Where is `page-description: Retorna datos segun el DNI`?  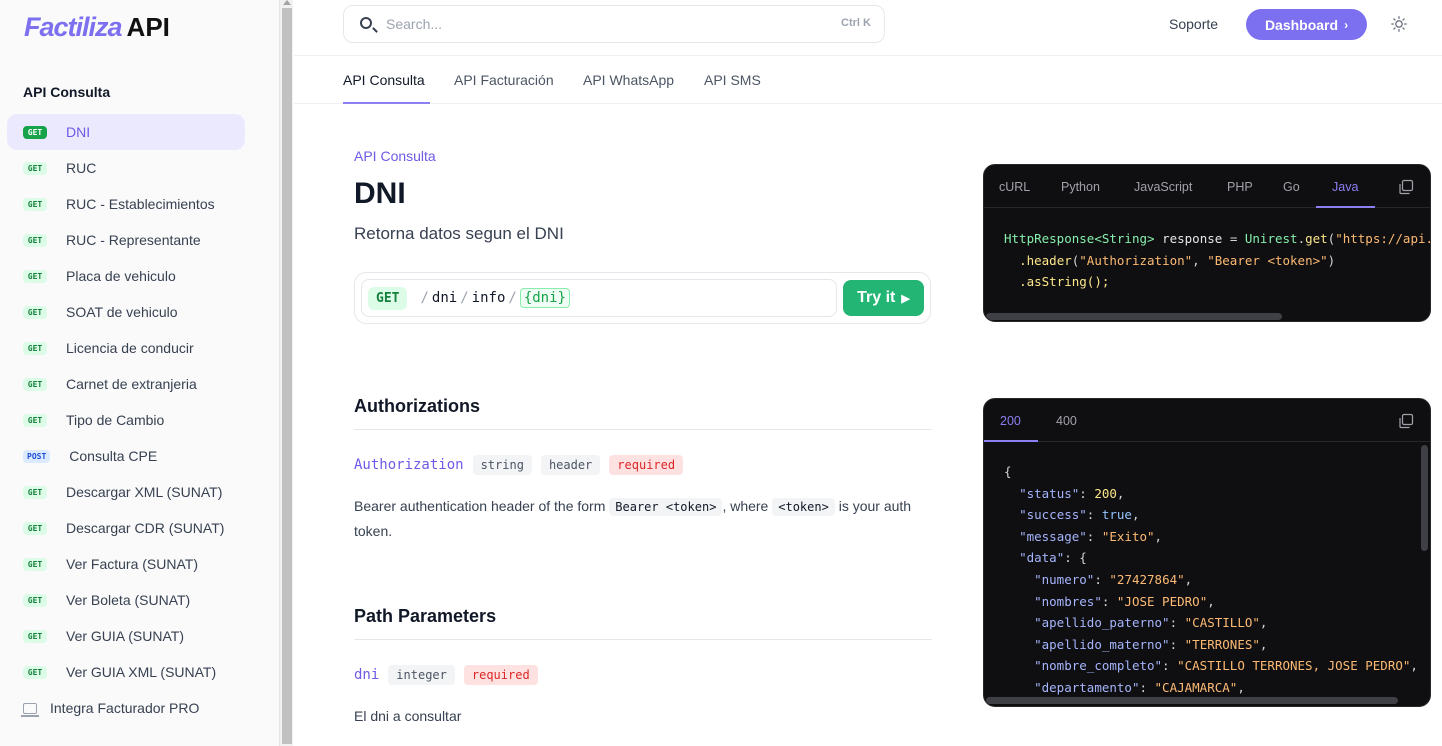
page-description: Retorna datos segun el DNI is located at coordinates (459, 233).